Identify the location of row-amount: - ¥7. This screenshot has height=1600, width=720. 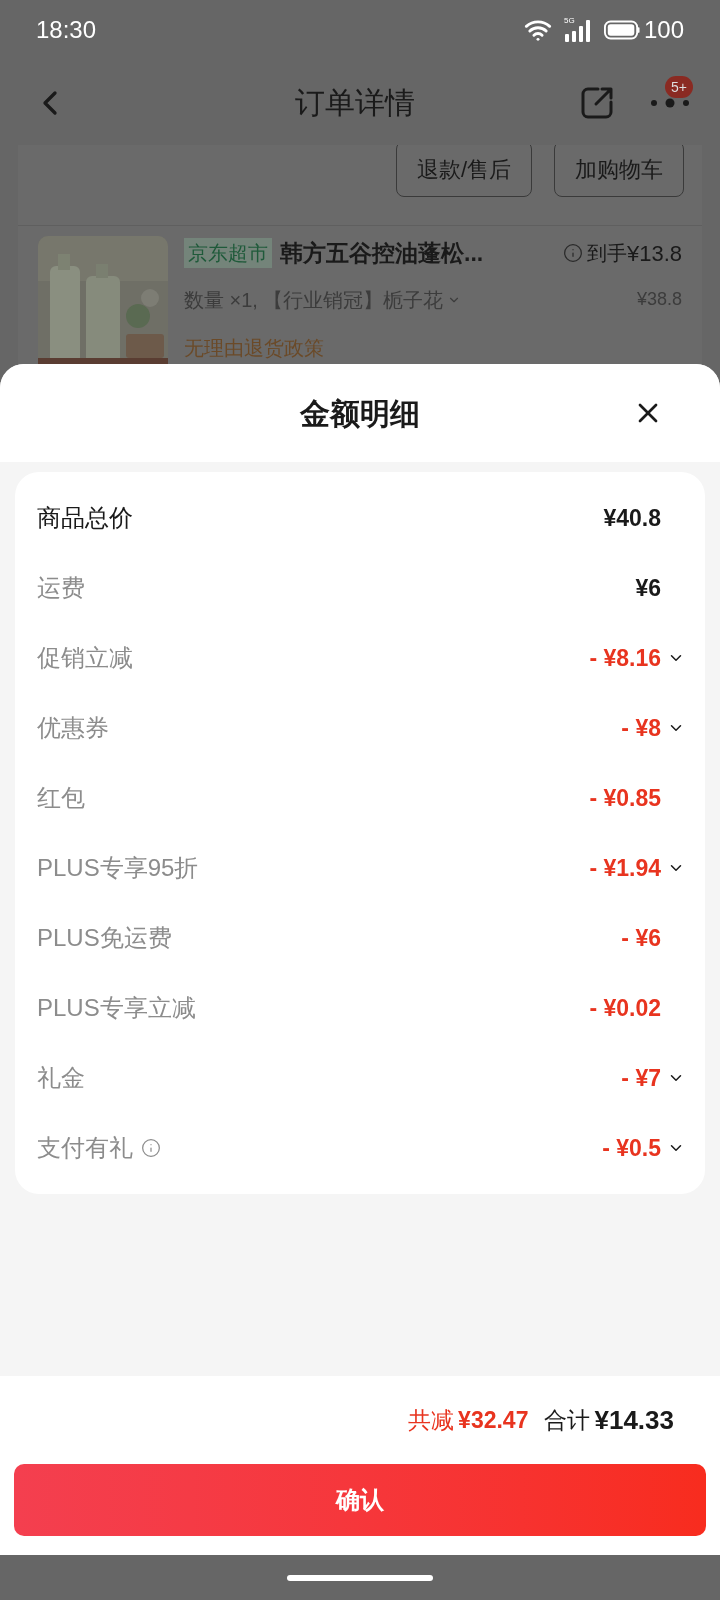
(641, 1078).